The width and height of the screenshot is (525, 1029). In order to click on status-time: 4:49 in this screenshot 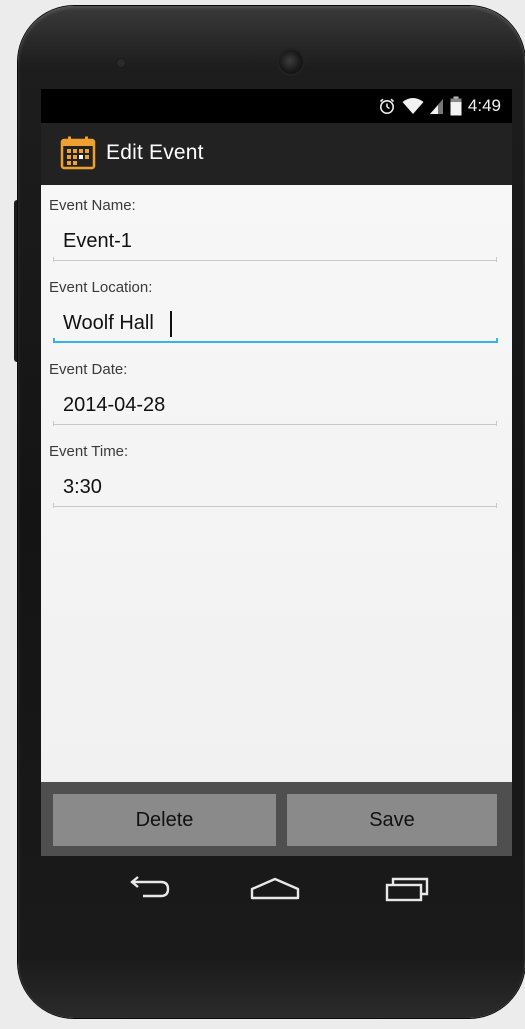, I will do `click(484, 105)`.